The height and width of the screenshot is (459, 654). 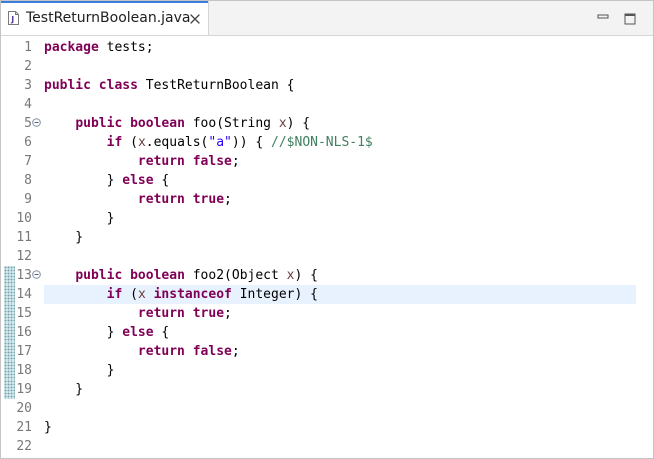 What do you see at coordinates (327, 47) in the screenshot?
I see `code-line: 1 package tests;` at bounding box center [327, 47].